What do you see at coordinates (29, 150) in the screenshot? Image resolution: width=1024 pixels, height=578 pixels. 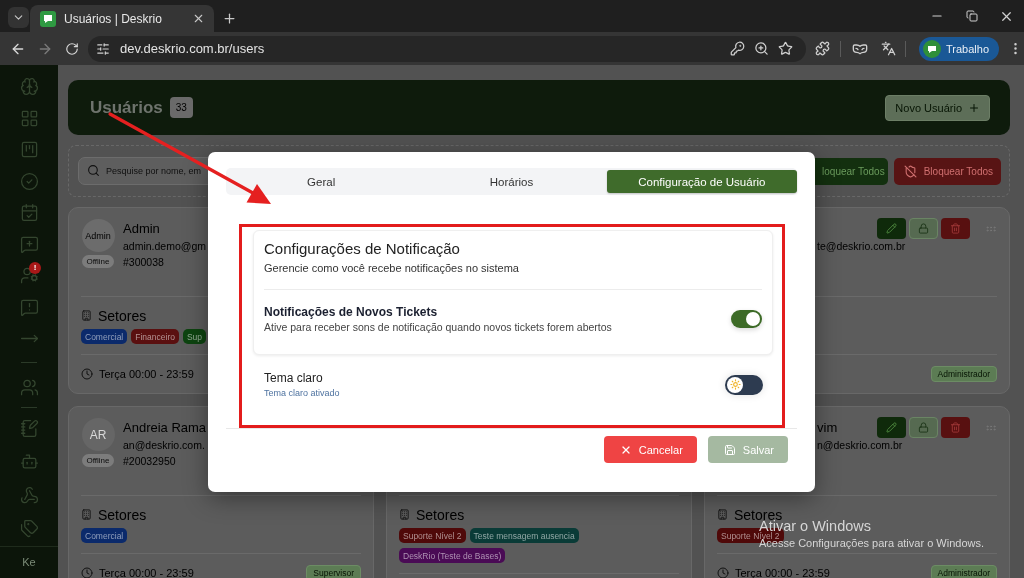 I see `kanban-icon` at bounding box center [29, 150].